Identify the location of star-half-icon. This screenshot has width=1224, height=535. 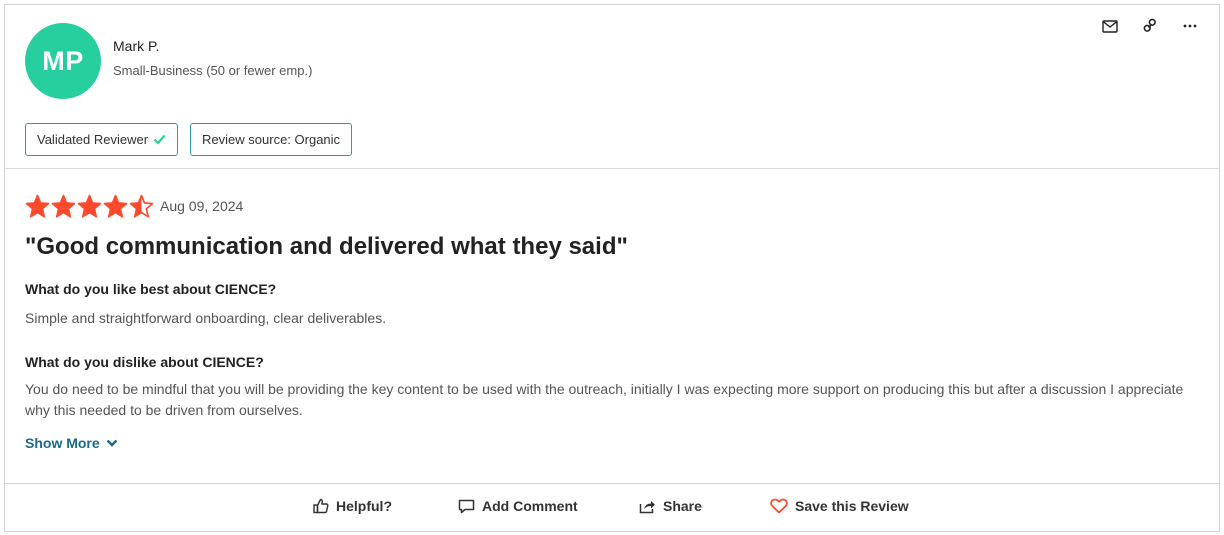
(141, 206).